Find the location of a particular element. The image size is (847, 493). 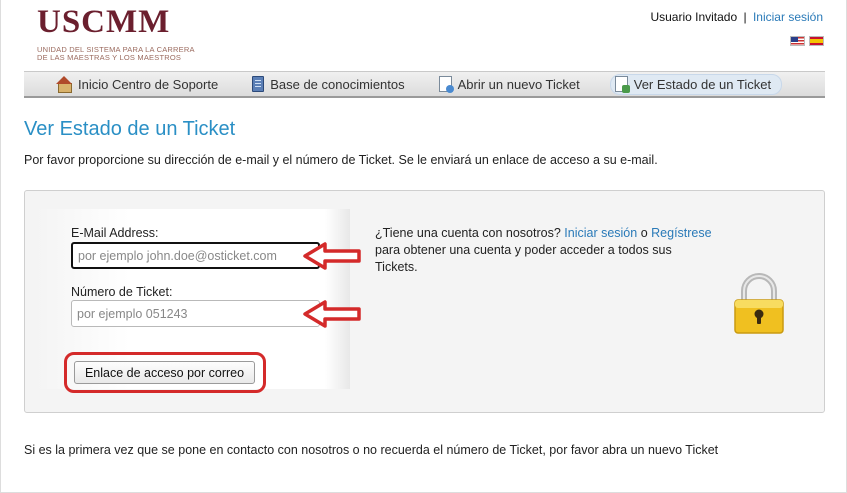

user-area: Usuario Invitado | Iniciar sesión is located at coordinates (736, 17).